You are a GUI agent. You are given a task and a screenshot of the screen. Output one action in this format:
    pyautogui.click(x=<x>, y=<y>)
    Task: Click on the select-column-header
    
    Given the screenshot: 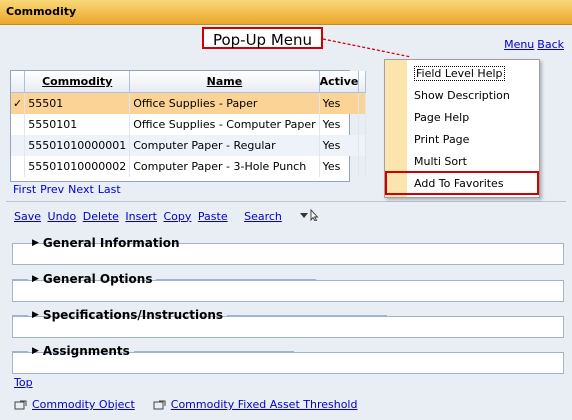 What is the action you would take?
    pyautogui.click(x=18, y=82)
    